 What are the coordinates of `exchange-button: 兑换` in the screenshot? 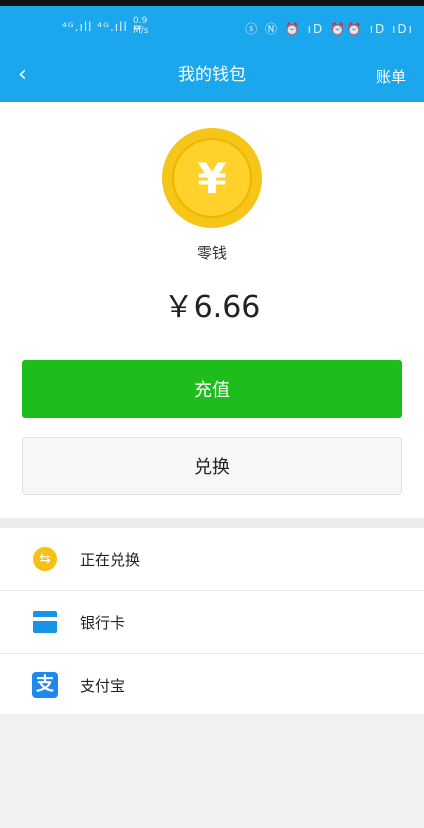 It's located at (212, 466).